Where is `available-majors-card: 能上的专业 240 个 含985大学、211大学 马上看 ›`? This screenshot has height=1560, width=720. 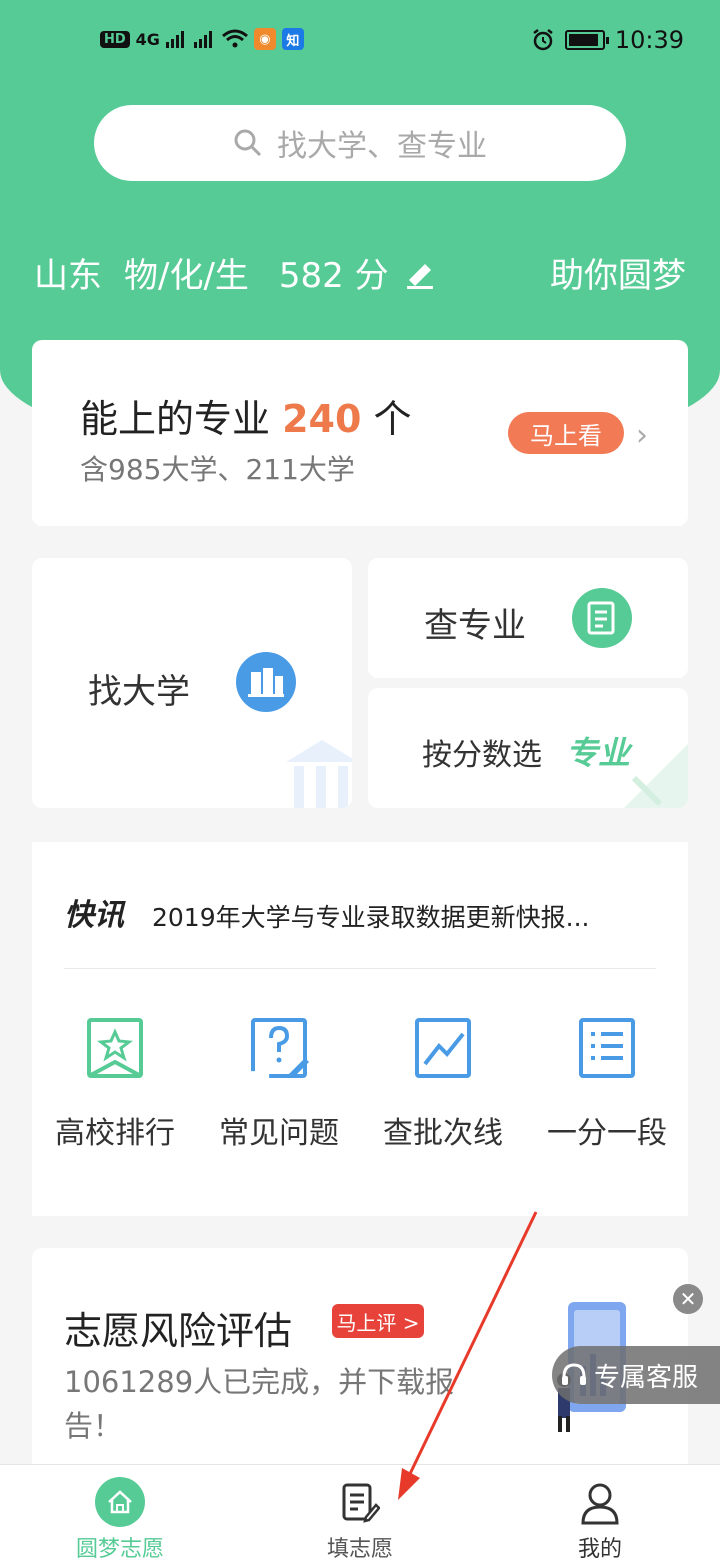
available-majors-card: 能上的专业 240 个 含985大学、211大学 马上看 › is located at coordinates (360, 433).